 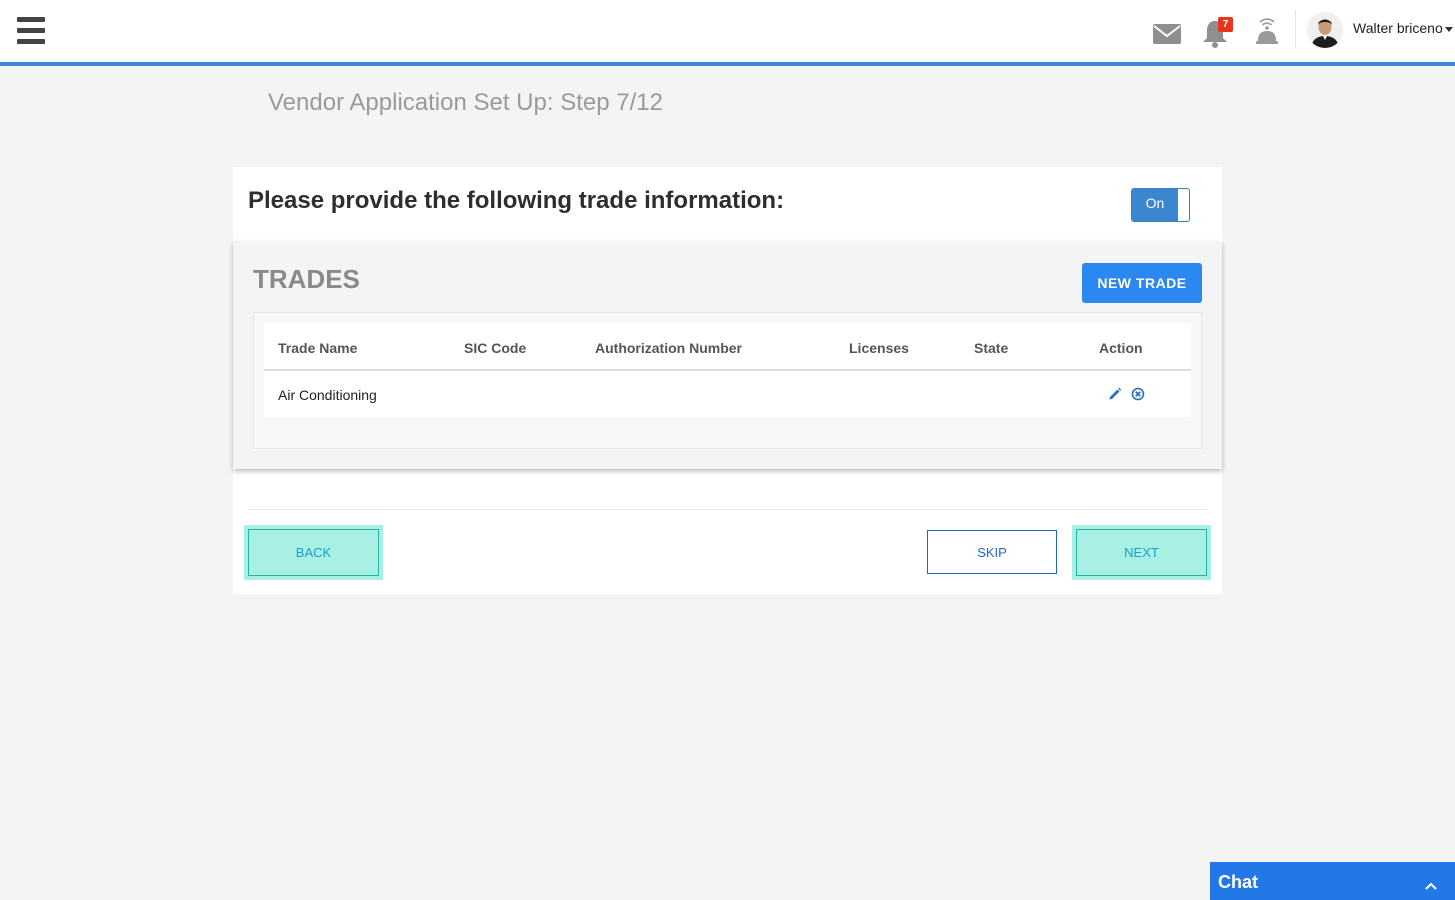 I want to click on column-header-state: State, so click(x=991, y=348).